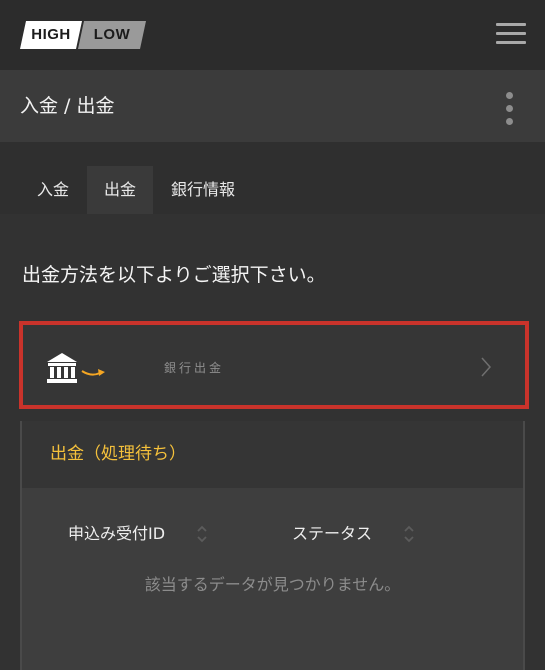 Image resolution: width=545 pixels, height=670 pixels. What do you see at coordinates (194, 368) in the screenshot?
I see `bank-withdraw-label: 銀行出金` at bounding box center [194, 368].